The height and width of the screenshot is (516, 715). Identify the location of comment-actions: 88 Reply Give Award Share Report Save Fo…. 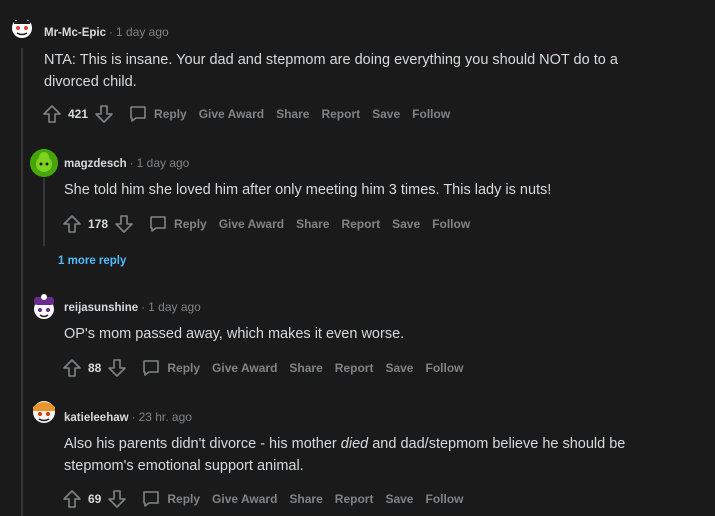
(262, 368).